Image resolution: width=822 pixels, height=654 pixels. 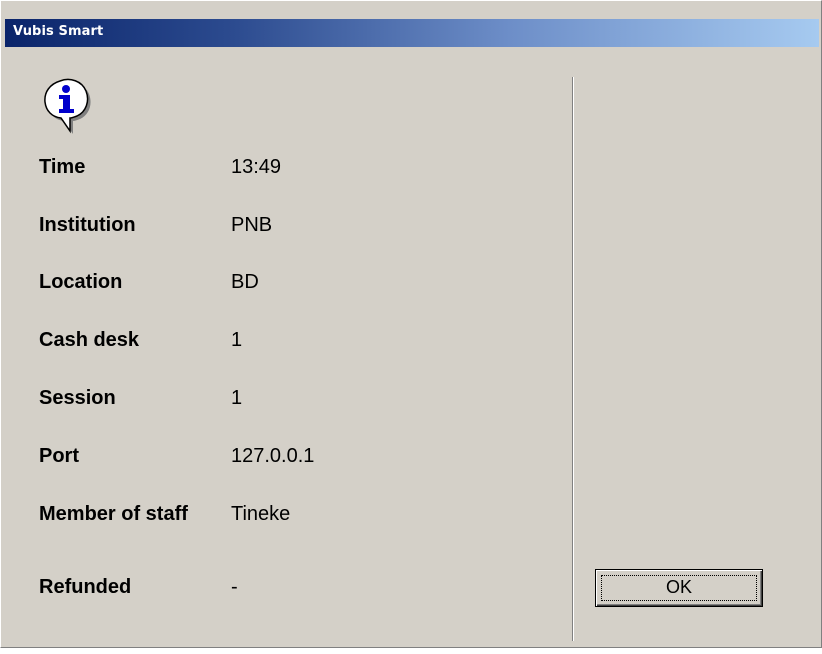 I want to click on ok-button-label: OK, so click(x=678, y=587).